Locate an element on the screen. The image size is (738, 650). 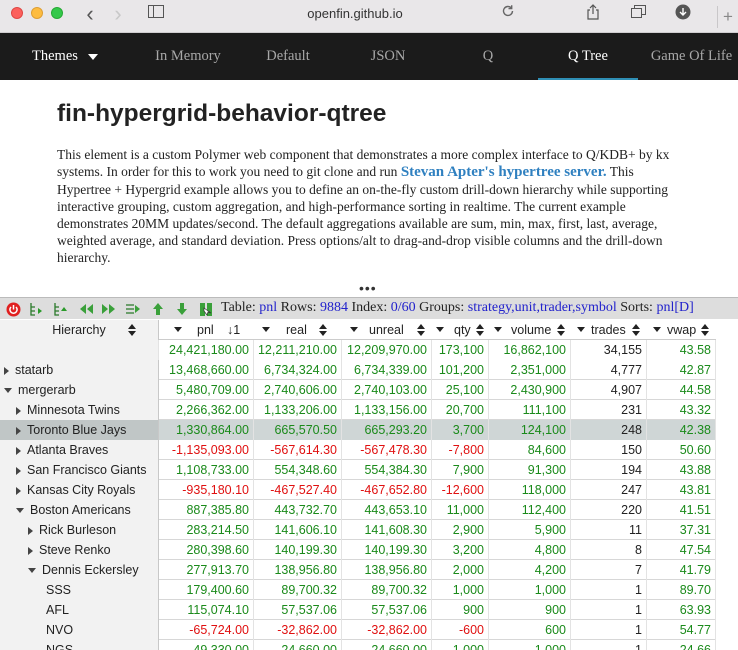
new-tab-button: + is located at coordinates (727, 17).